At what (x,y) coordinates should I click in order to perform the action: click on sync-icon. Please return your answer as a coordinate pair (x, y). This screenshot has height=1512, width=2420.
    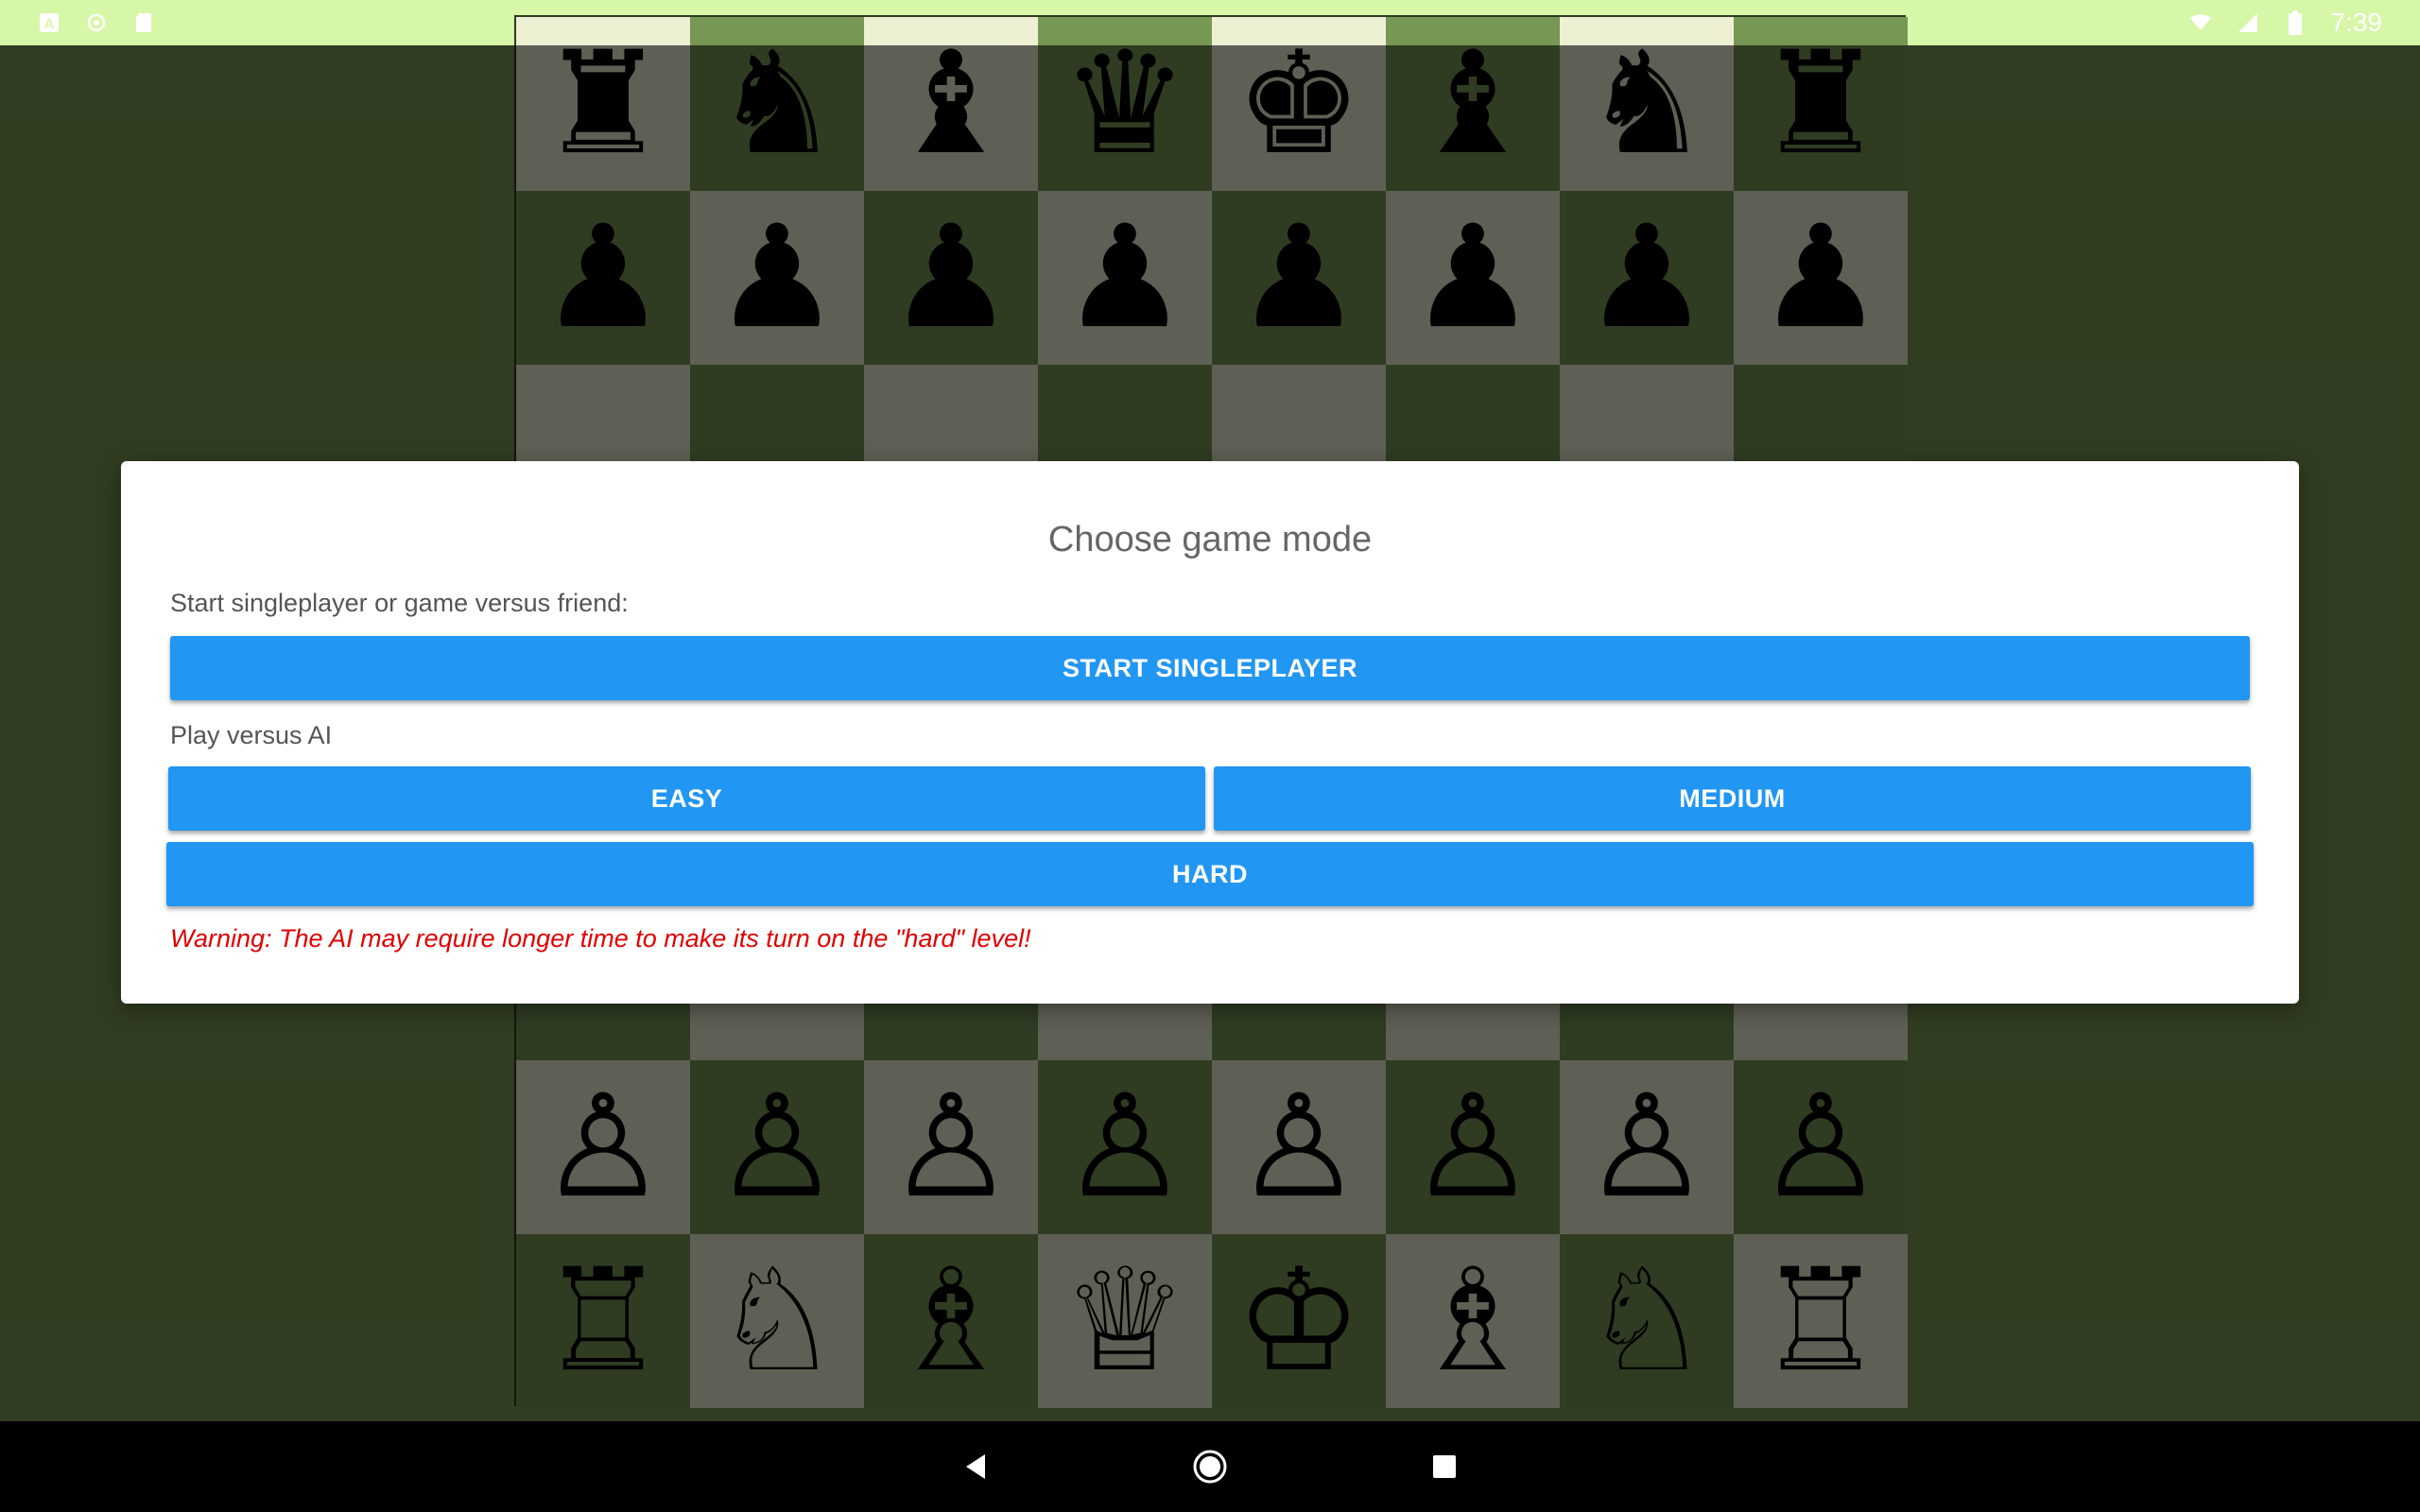
    Looking at the image, I should click on (96, 22).